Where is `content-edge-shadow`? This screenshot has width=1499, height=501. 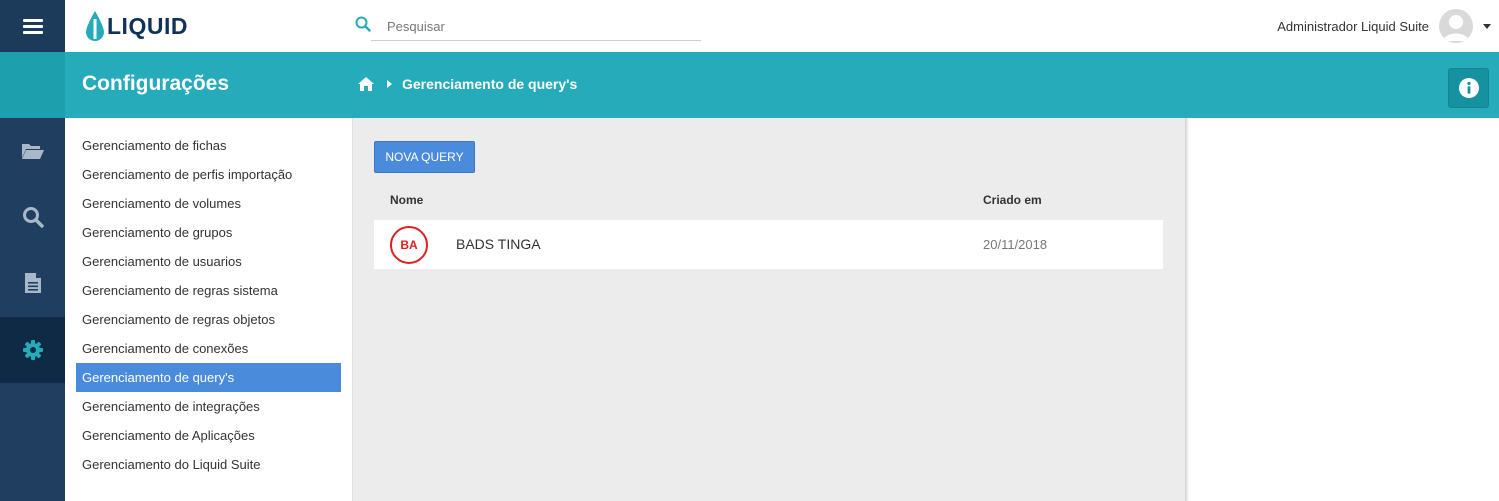
content-edge-shadow is located at coordinates (1187, 309).